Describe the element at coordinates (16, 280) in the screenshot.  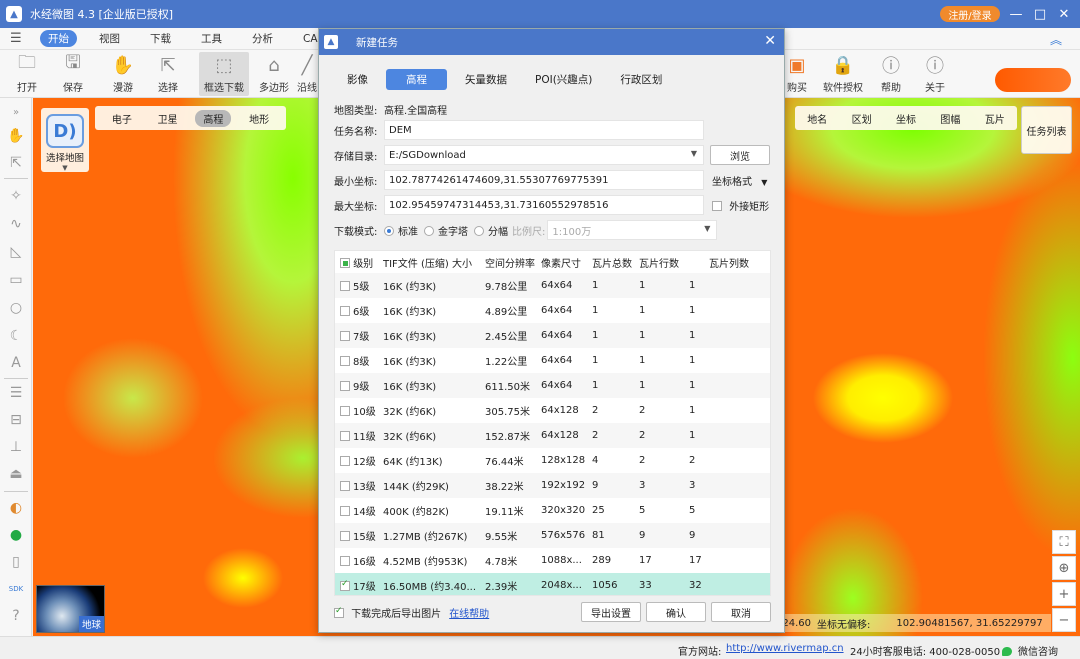
I see `rectangle-draw-icon: ▭` at that location.